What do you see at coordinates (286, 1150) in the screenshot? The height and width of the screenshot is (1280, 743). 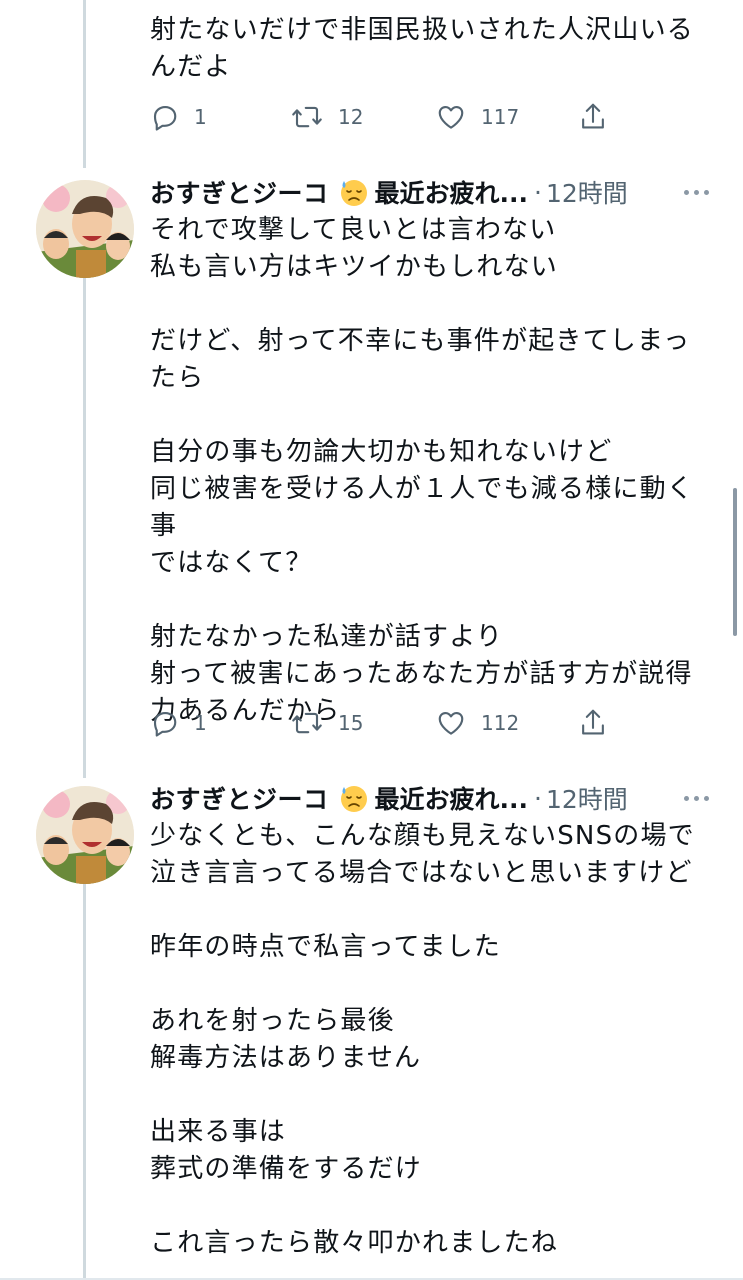 I see `tweet-paragraph: 出来る事は 葬式の準備をするだけ` at bounding box center [286, 1150].